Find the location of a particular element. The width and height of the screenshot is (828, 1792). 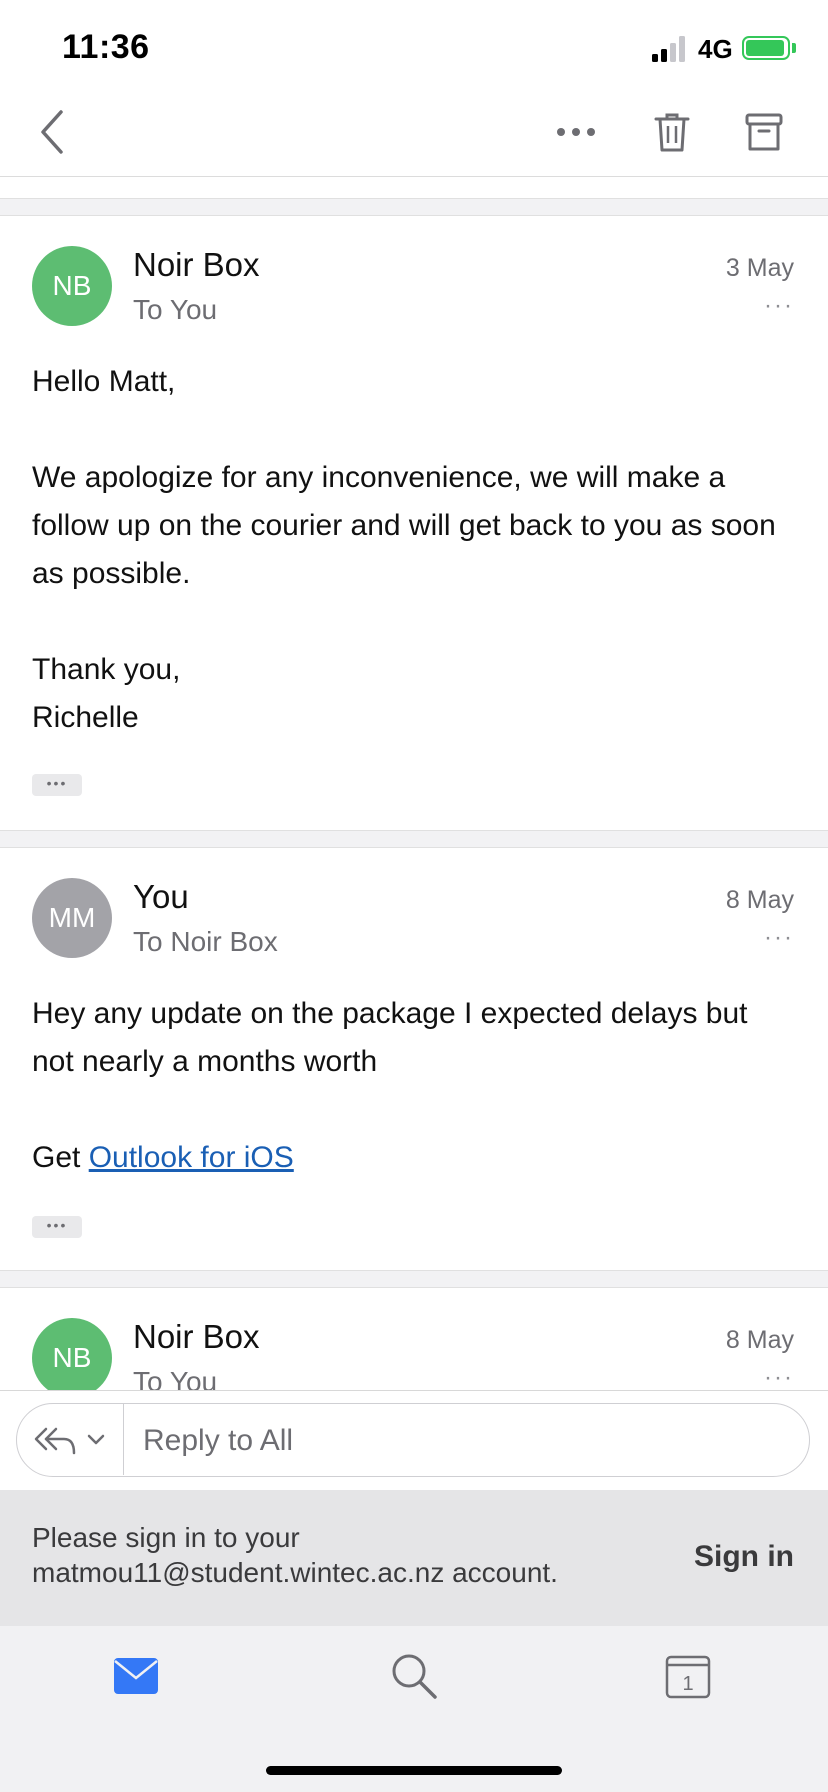

calendar-date: 1 is located at coordinates (687, 1684).